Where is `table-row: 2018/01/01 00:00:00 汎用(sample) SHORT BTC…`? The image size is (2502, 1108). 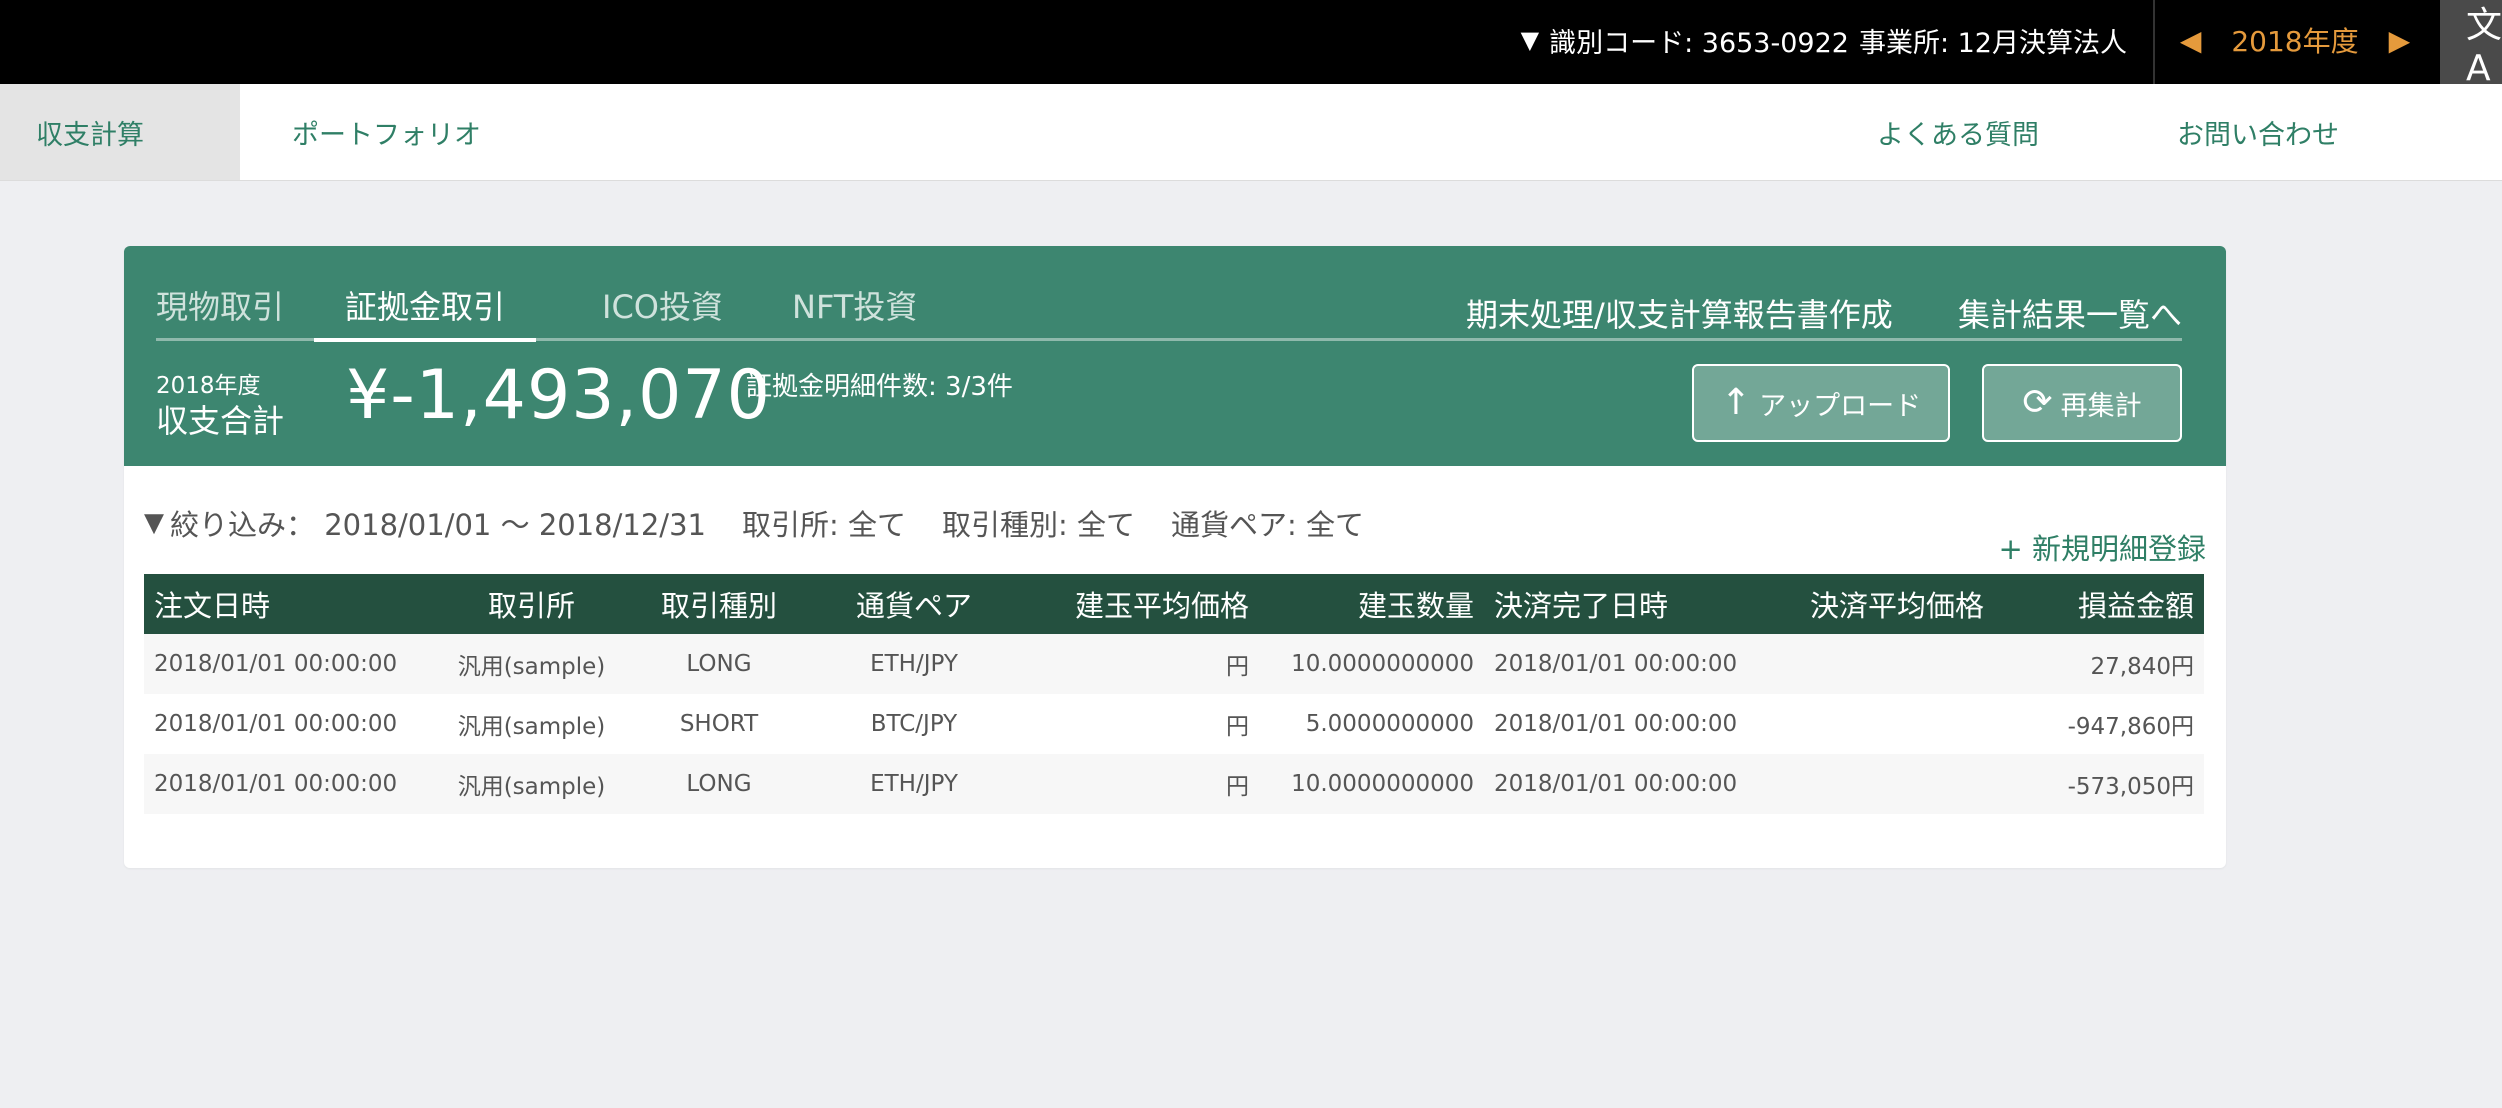
table-row: 2018/01/01 00:00:00 汎用(sample) SHORT BTC… is located at coordinates (1174, 724).